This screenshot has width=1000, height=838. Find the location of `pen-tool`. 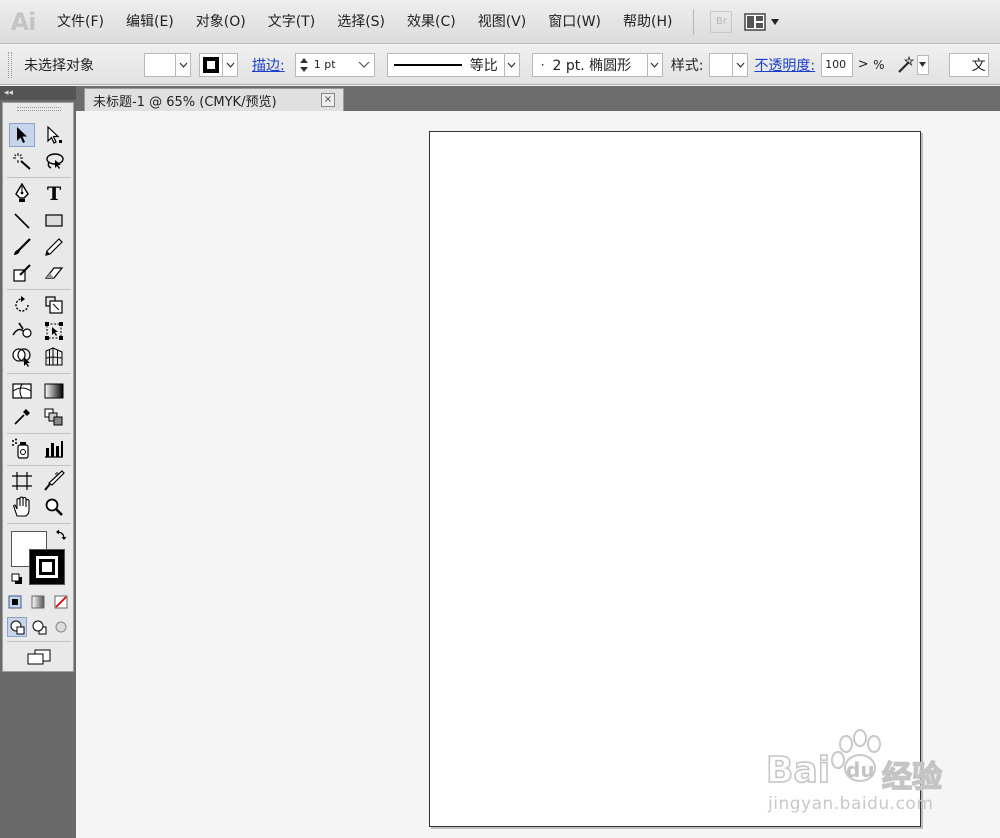

pen-tool is located at coordinates (22, 193).